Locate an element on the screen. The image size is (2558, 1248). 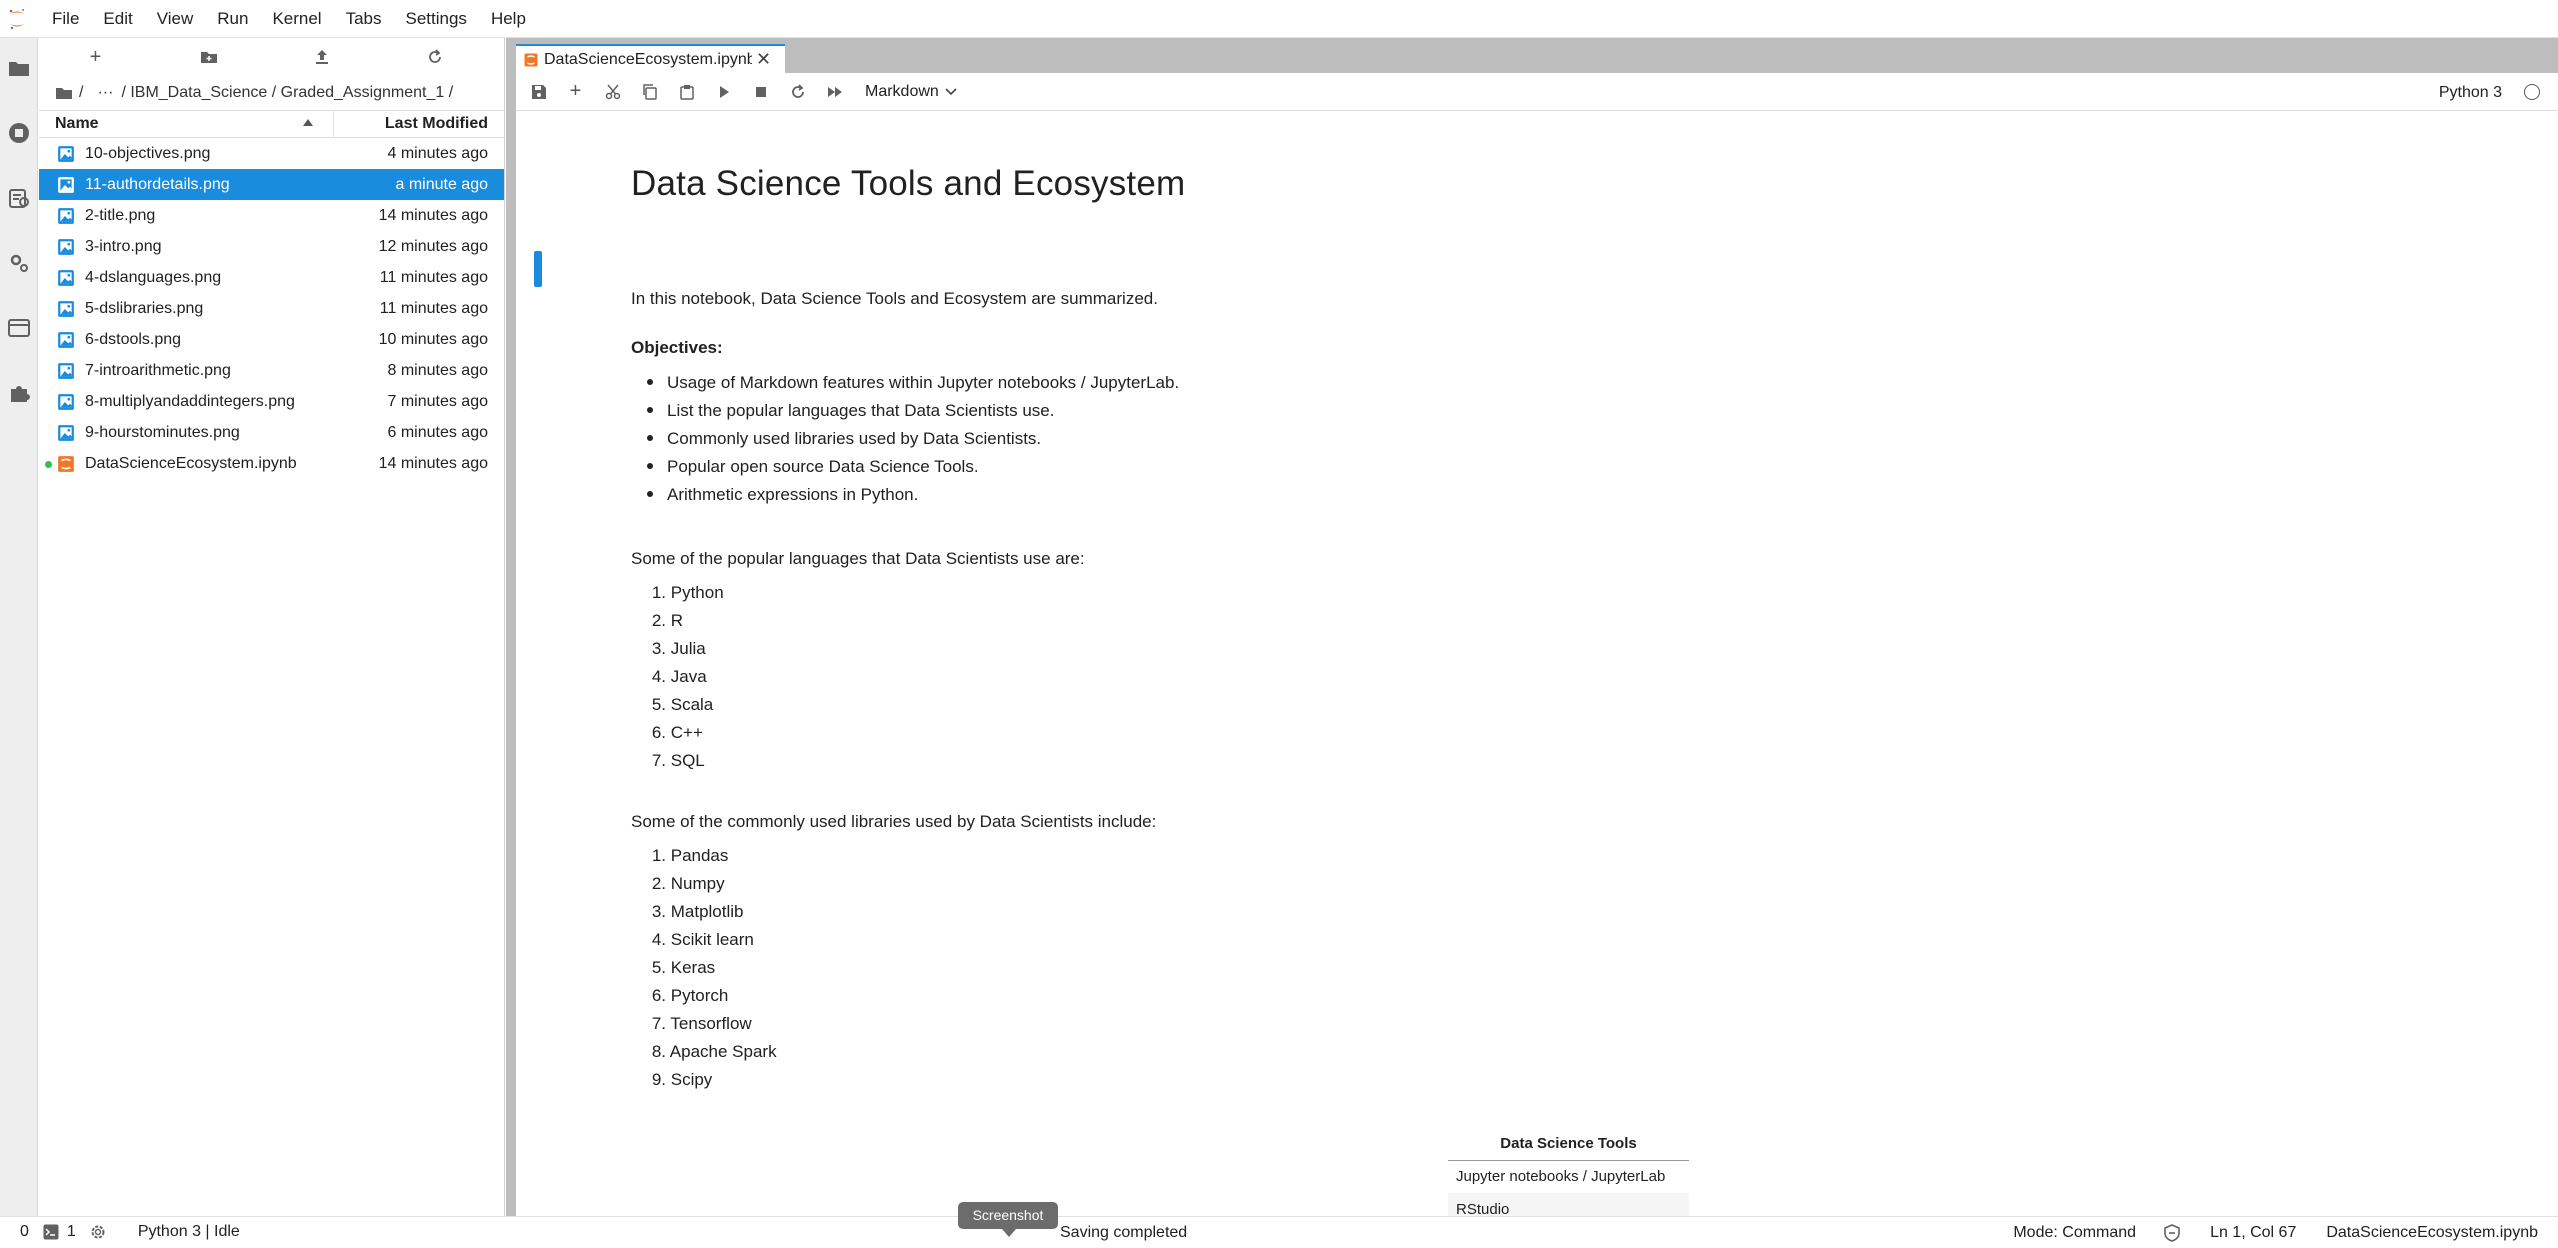
list-item-text: Numpy is located at coordinates (697, 883).